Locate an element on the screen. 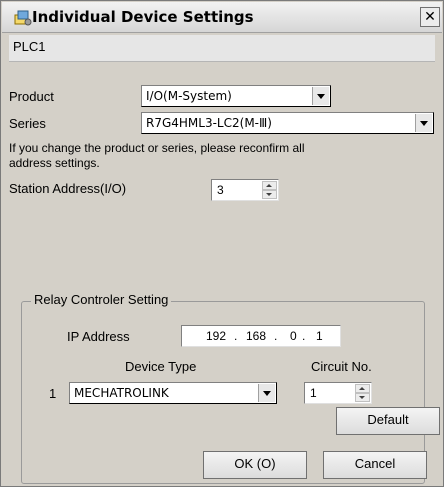 The width and height of the screenshot is (444, 487). ip-address-label: IP Address is located at coordinates (98, 336).